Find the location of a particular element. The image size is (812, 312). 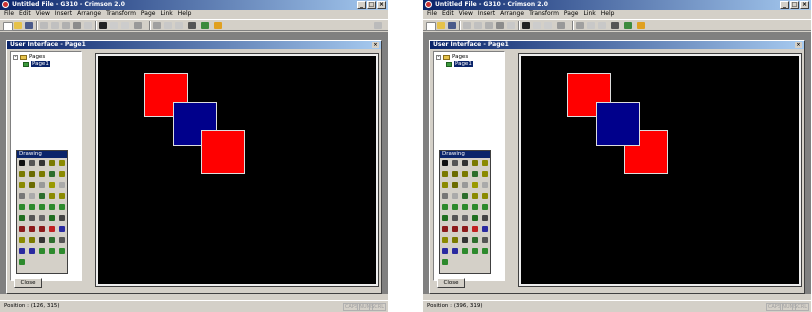

slider-tool-icon is located at coordinates (42, 218).